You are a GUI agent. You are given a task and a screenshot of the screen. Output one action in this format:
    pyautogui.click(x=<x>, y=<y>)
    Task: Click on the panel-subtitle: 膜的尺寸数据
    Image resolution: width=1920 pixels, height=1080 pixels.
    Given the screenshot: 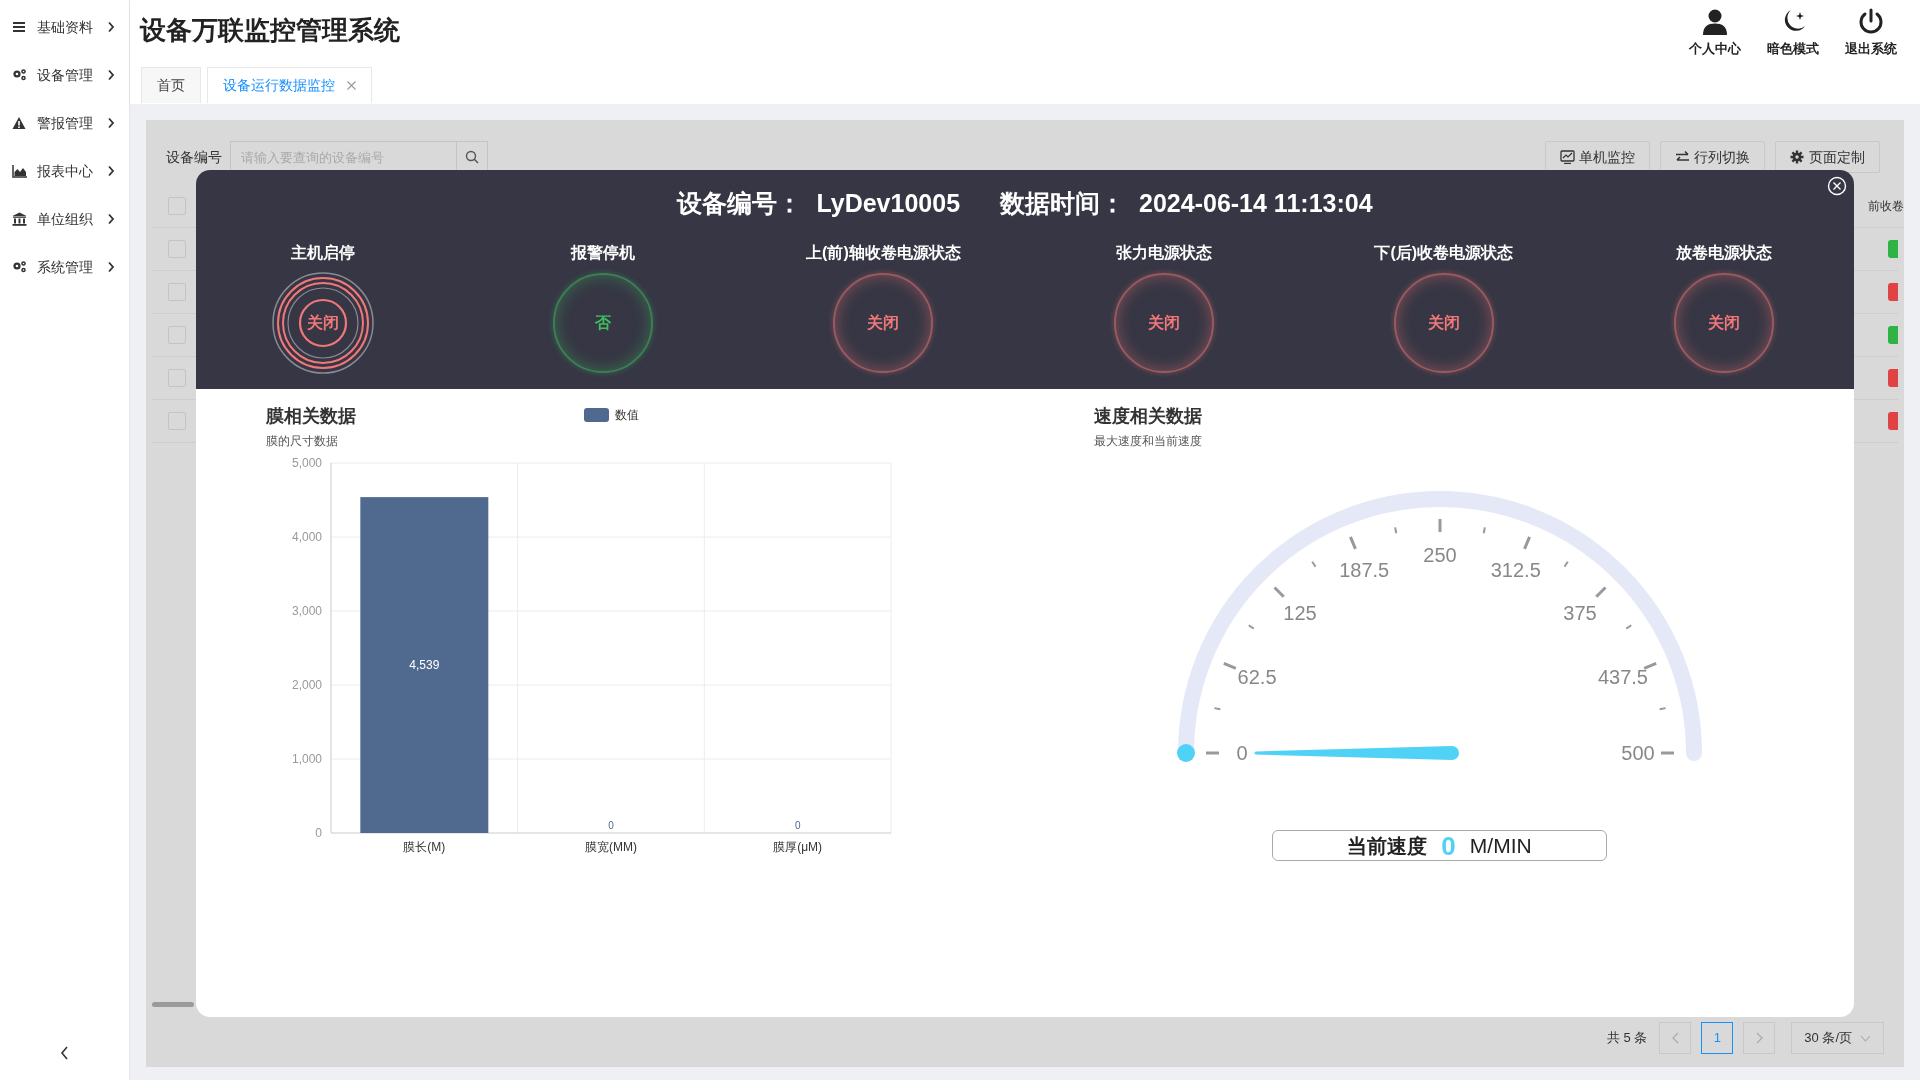 What is the action you would take?
    pyautogui.click(x=302, y=441)
    